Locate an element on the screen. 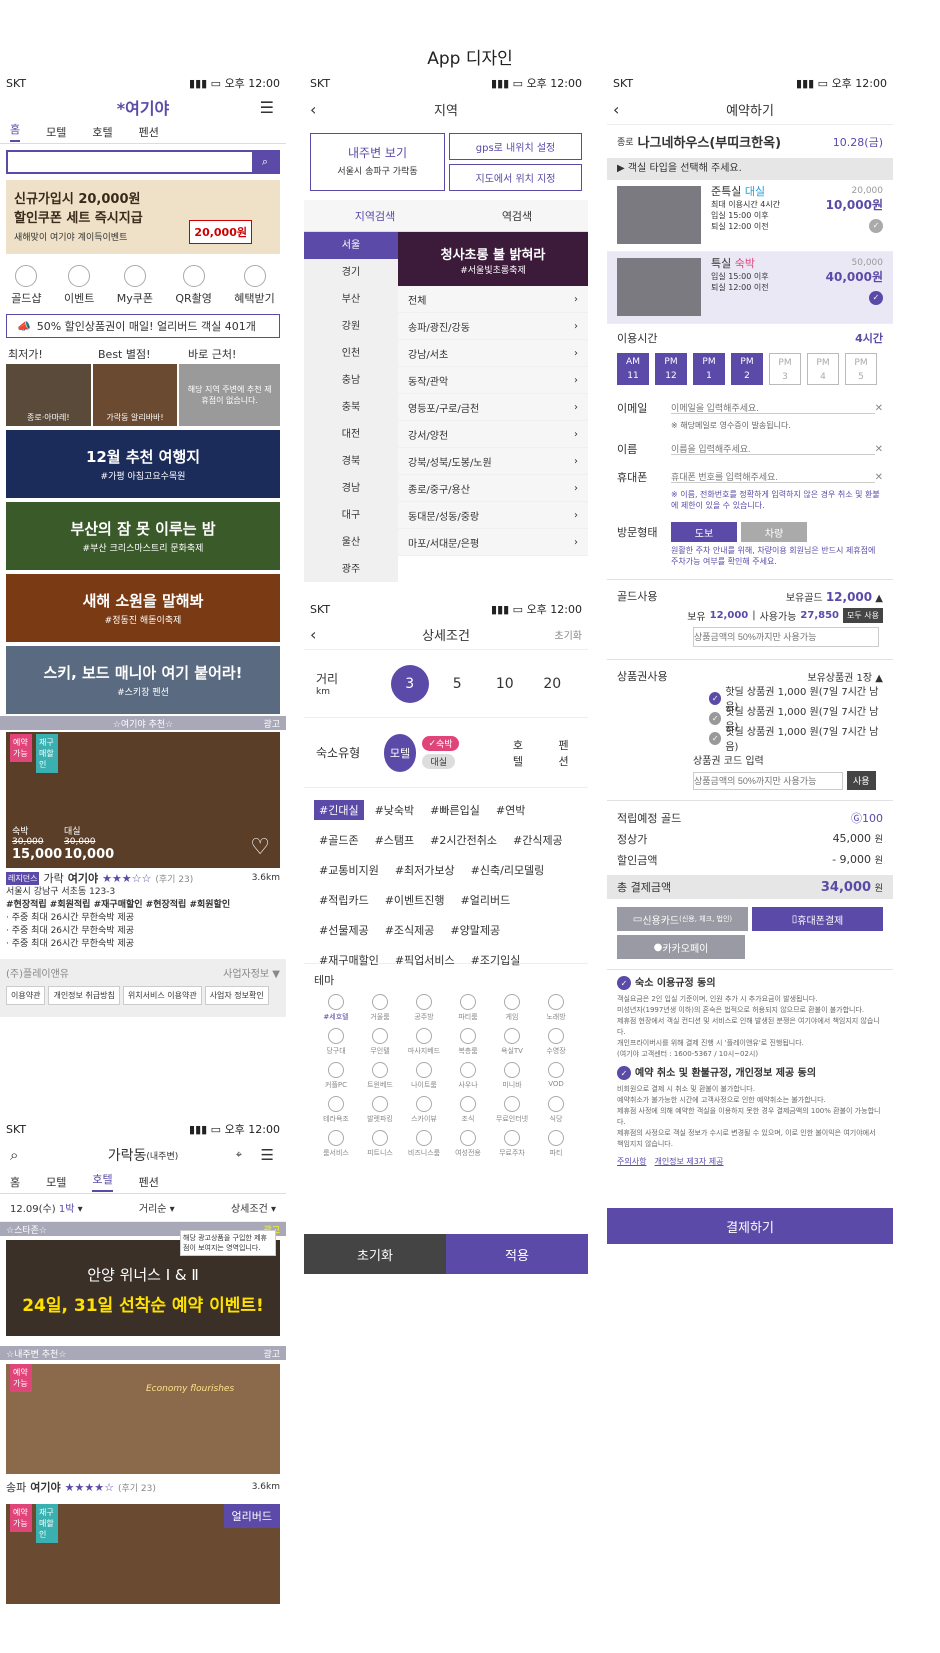 This screenshot has height=1653, width=940. type-sukbak: ✓ 숙박 is located at coordinates (440, 744).